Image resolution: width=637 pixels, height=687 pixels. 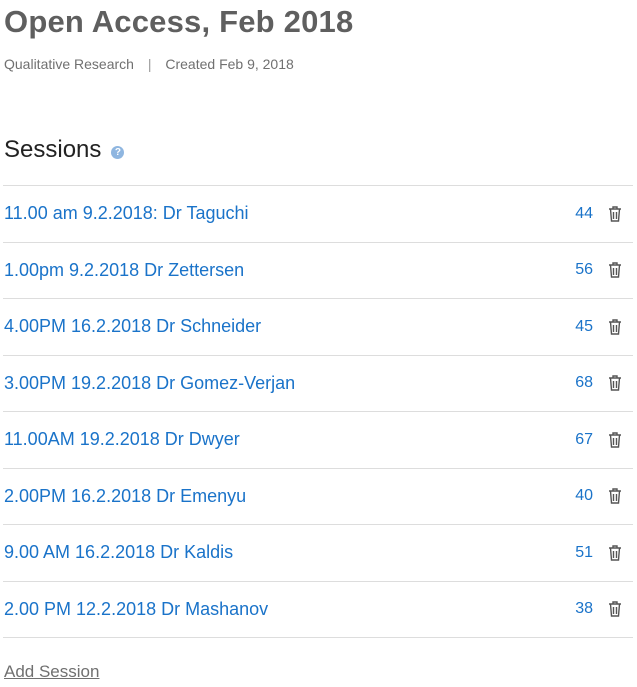 What do you see at coordinates (118, 152) in the screenshot?
I see `help-icon: ?` at bounding box center [118, 152].